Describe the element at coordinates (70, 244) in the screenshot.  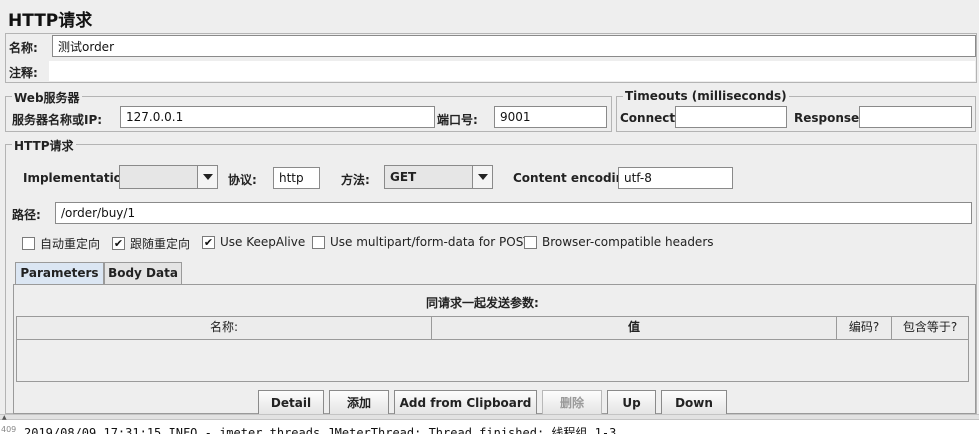
I see `option-label: 自动重定向` at that location.